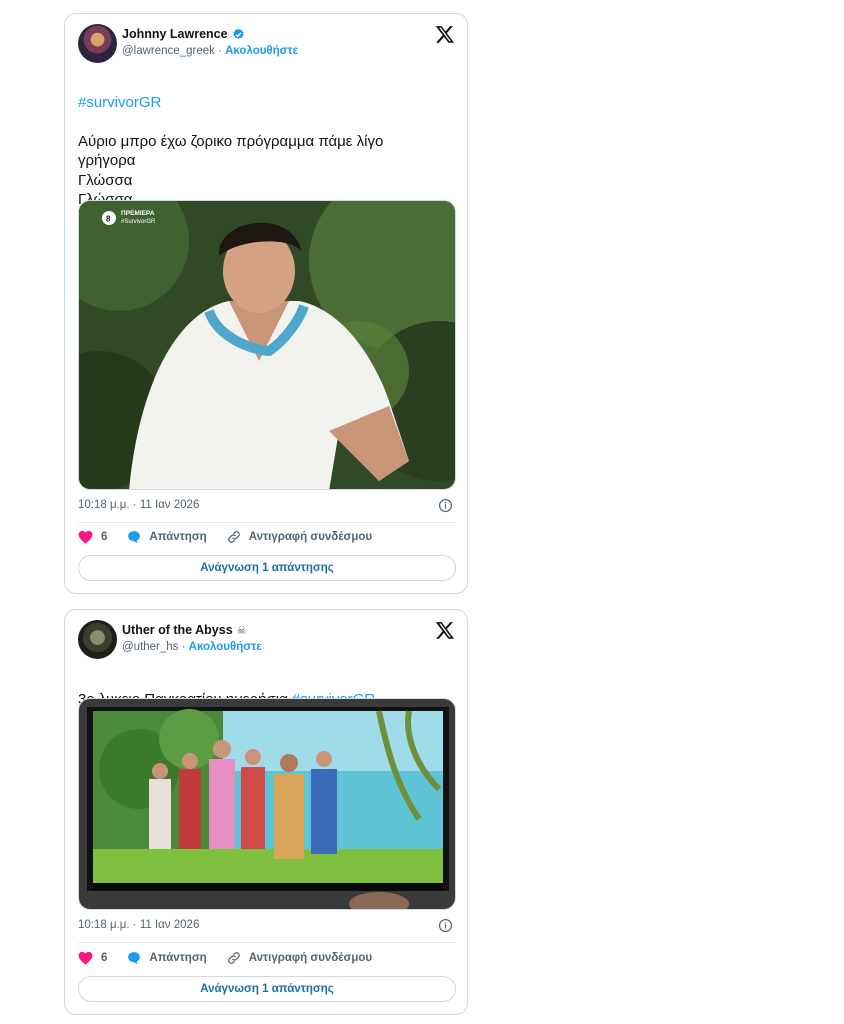 The image size is (844, 1024). I want to click on author-handle: @uther_hs, so click(150, 647).